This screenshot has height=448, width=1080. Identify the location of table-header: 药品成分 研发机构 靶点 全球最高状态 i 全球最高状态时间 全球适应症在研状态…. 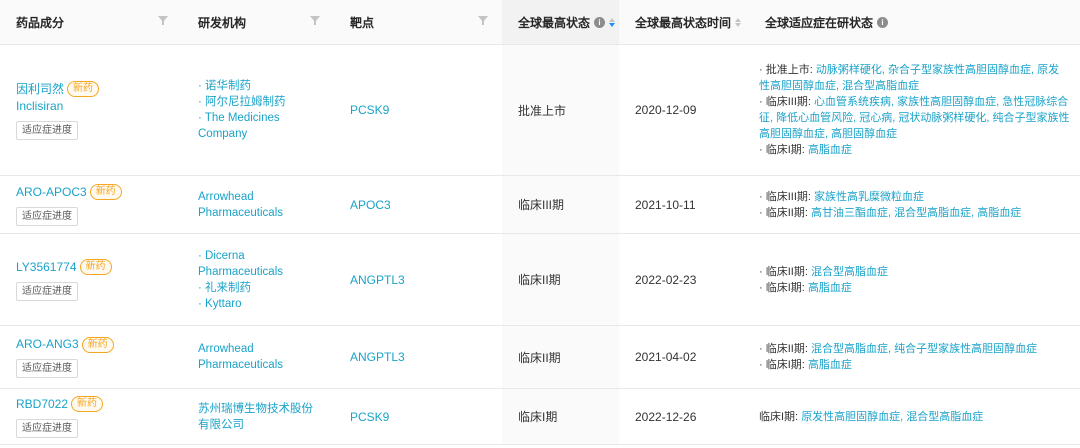
(540, 22).